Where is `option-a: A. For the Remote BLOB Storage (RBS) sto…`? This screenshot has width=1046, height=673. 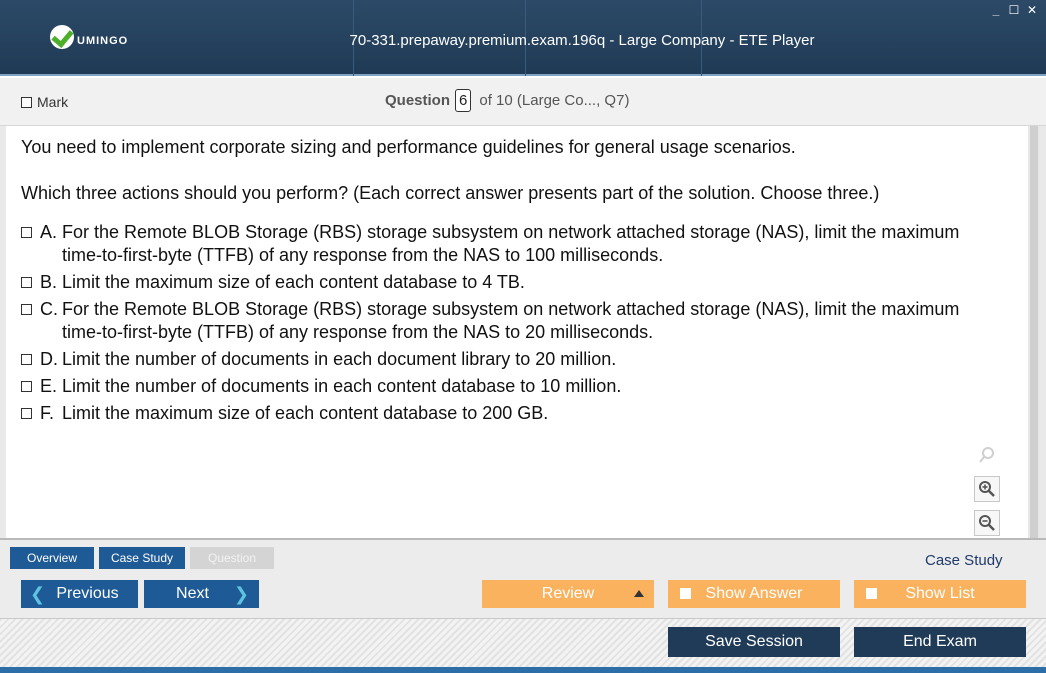 option-a: A. For the Remote BLOB Storage (RBS) sto… is located at coordinates (501, 244).